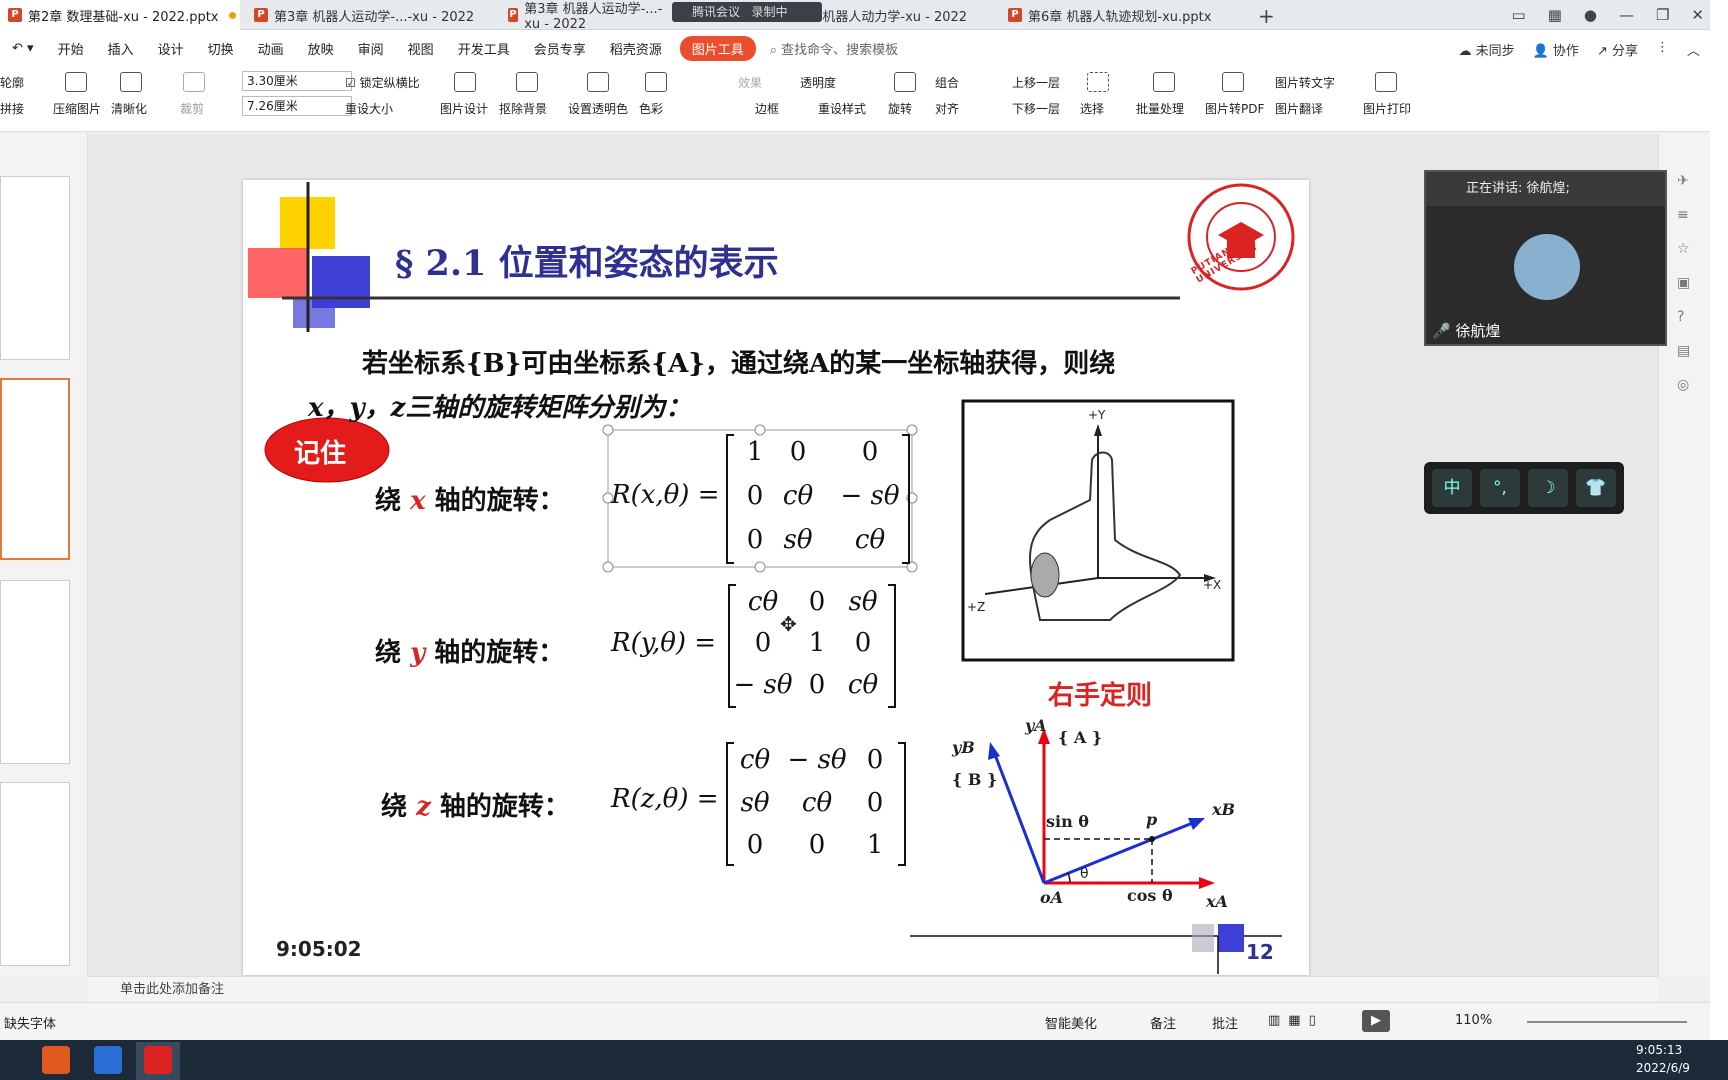 Image resolution: width=1728 pixels, height=1080 pixels. What do you see at coordinates (1607, 1022) in the screenshot?
I see `zoom-slider` at bounding box center [1607, 1022].